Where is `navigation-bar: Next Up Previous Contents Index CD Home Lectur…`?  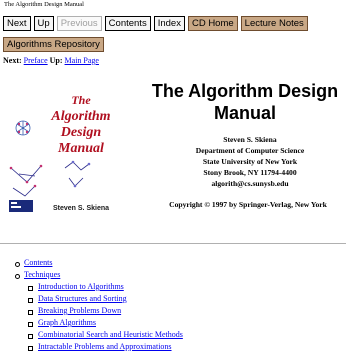
navigation-bar: Next Up Previous Contents Index CD Home Lectur… is located at coordinates (155, 23).